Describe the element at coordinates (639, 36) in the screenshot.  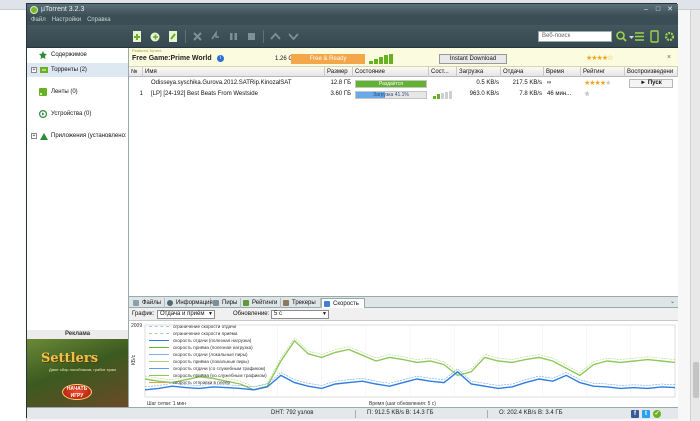
I see `list-view-icon` at that location.